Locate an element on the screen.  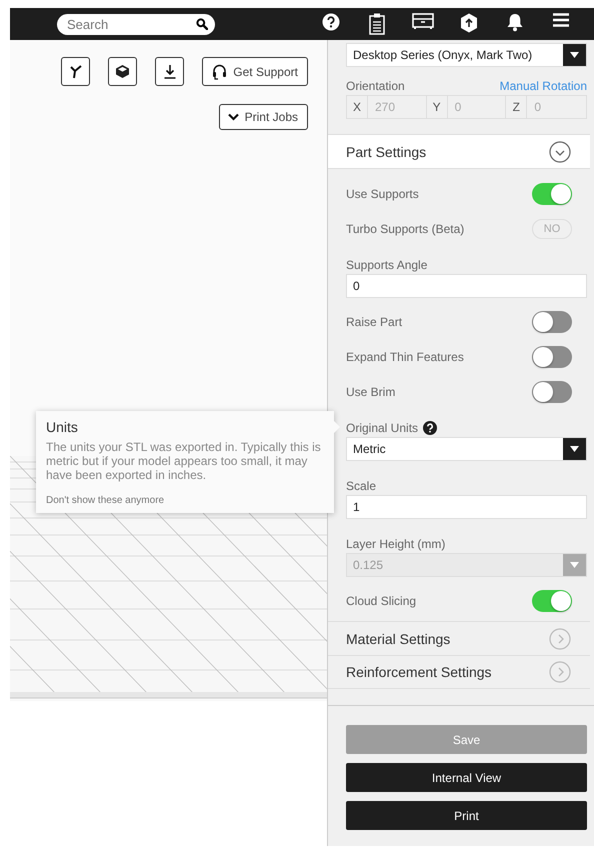
menu-icon is located at coordinates (561, 20).